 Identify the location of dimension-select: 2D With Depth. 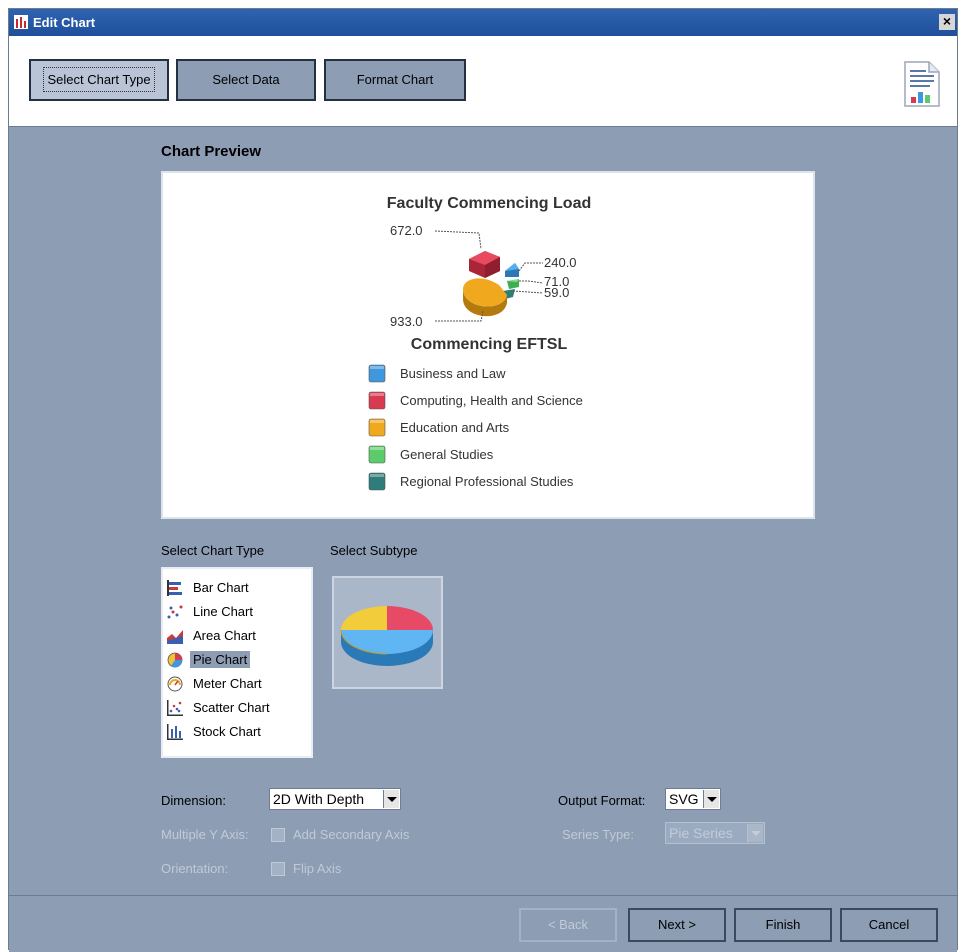
(335, 799).